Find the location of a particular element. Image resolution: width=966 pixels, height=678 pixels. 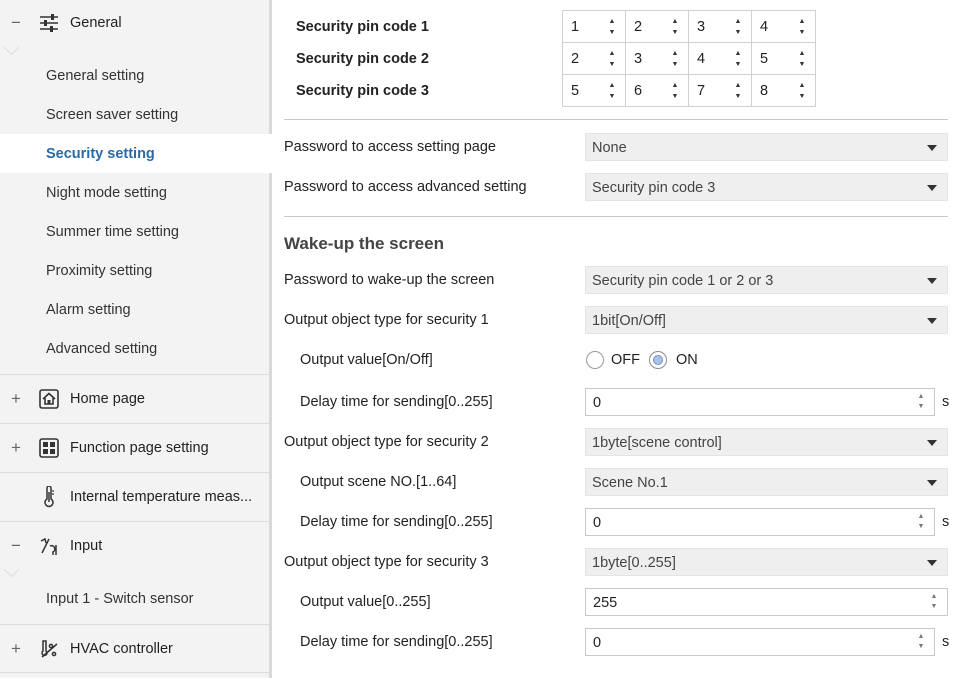

pwd-advanced-dropdown: Security pin code 3 is located at coordinates (766, 187).